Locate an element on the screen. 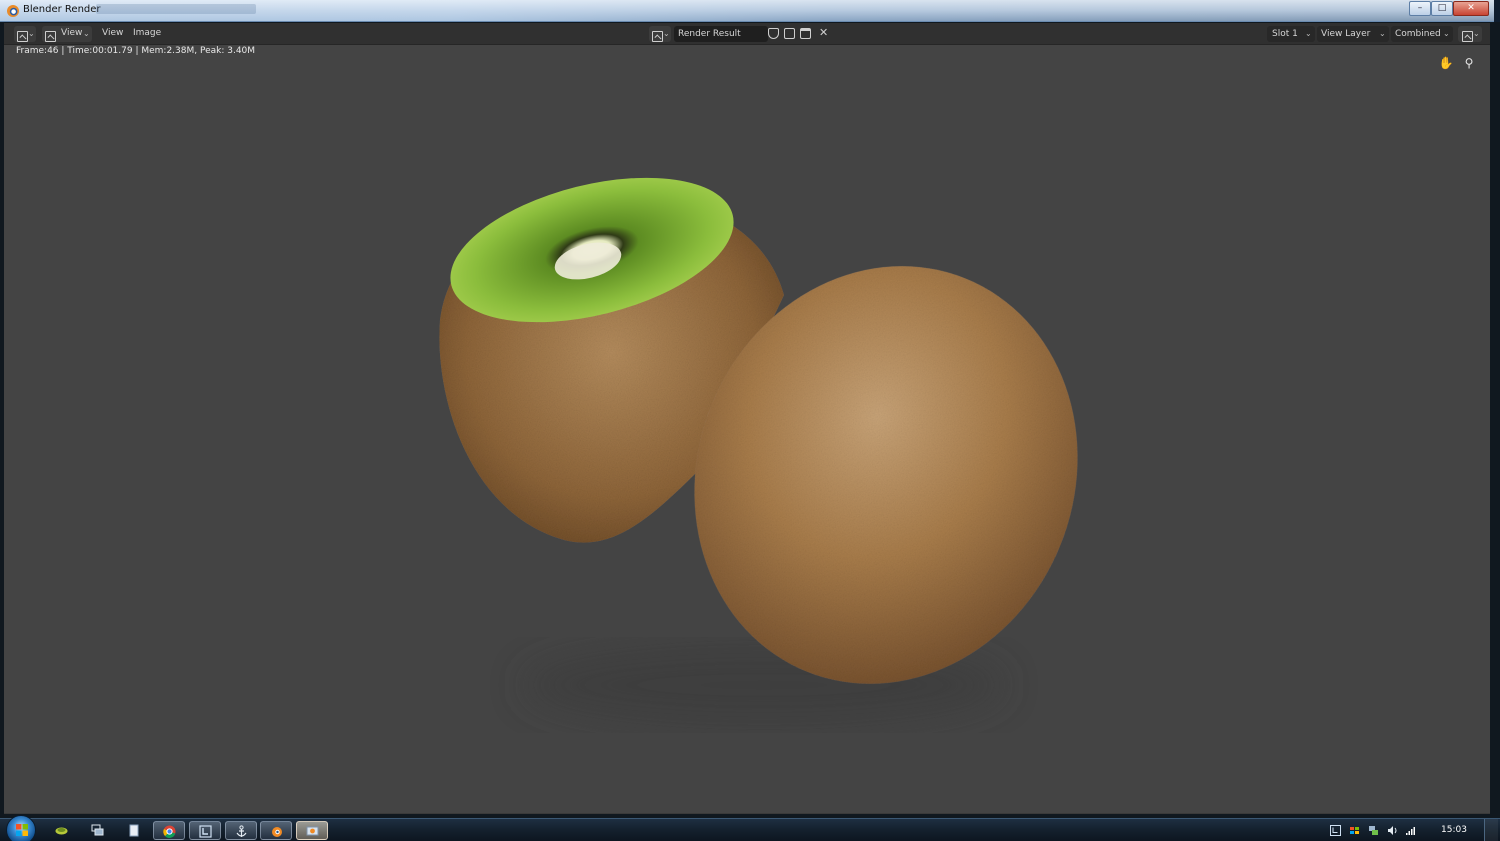  image-browse-icon is located at coordinates (657, 36).